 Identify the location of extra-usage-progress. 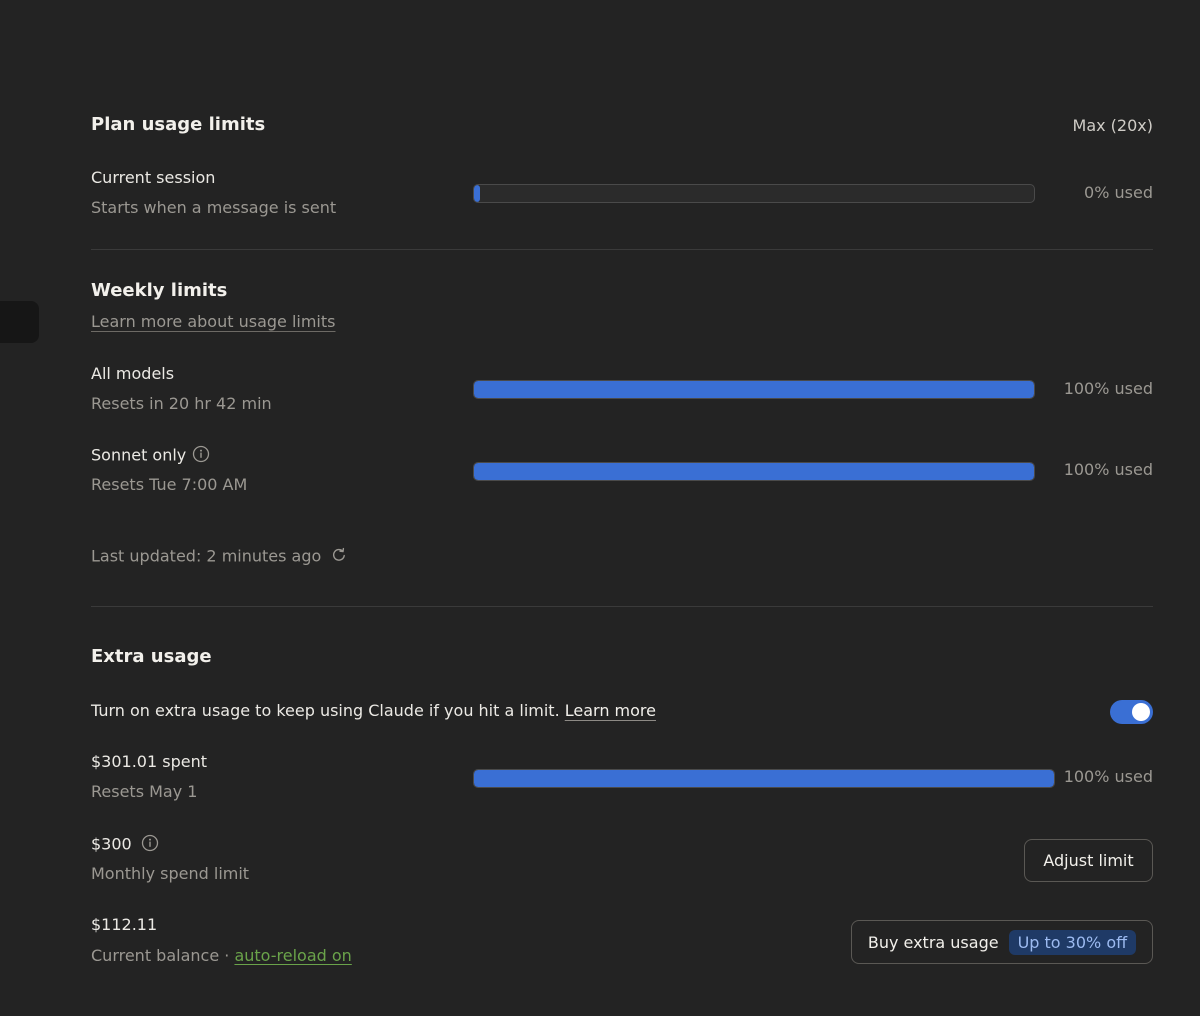
(764, 778).